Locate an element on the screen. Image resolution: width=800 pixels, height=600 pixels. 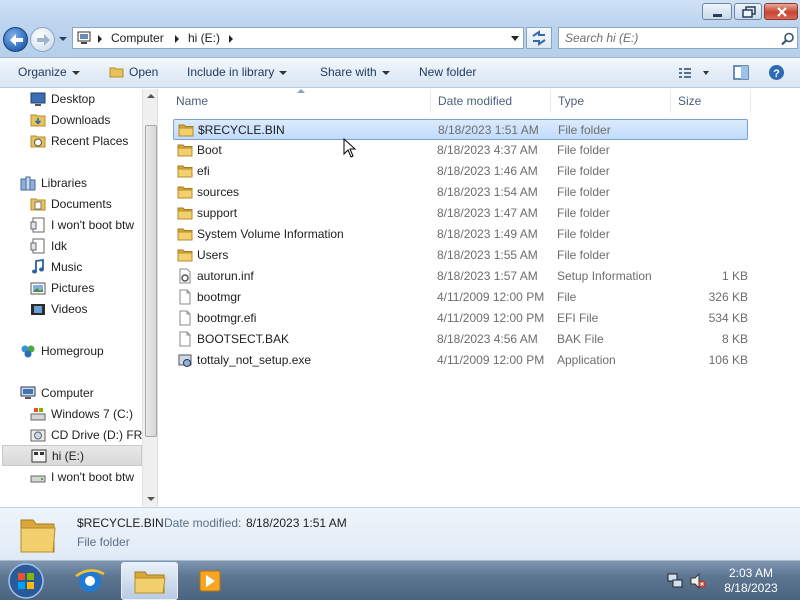
file-row: bootmgr 4/11/2009 12:00 PM File 326 KB is located at coordinates (460, 297).